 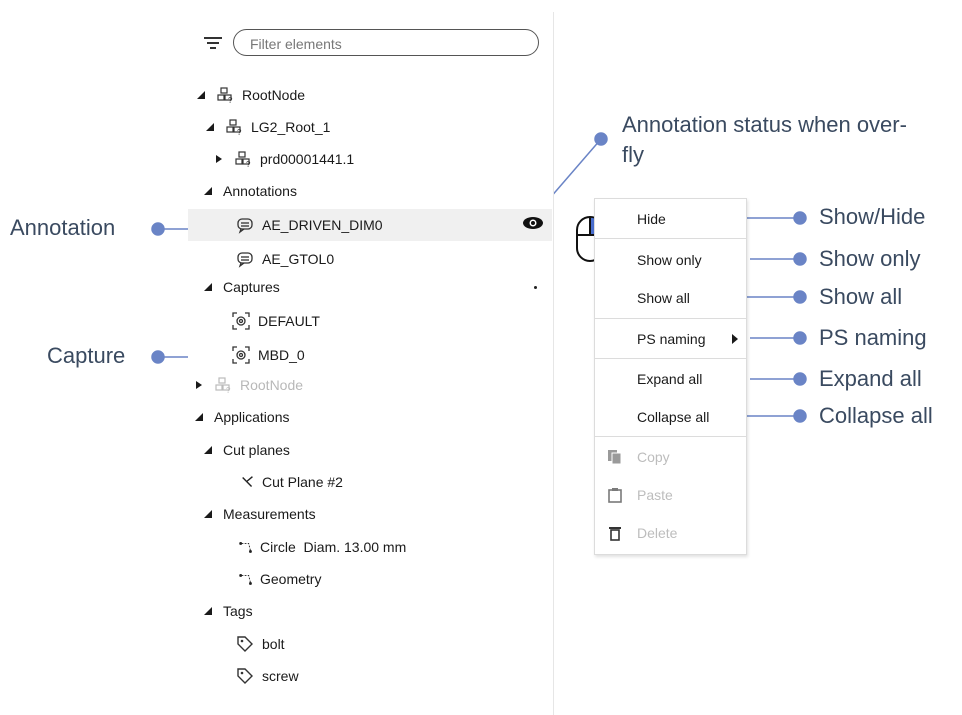 I want to click on tree-item-measurements: Measurements, so click(x=259, y=514).